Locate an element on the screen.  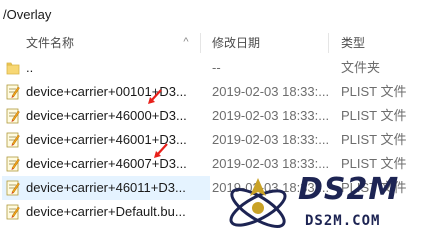
column-header-bar: 文件名称 ^ 修改日期 类型 is located at coordinates (224, 43).